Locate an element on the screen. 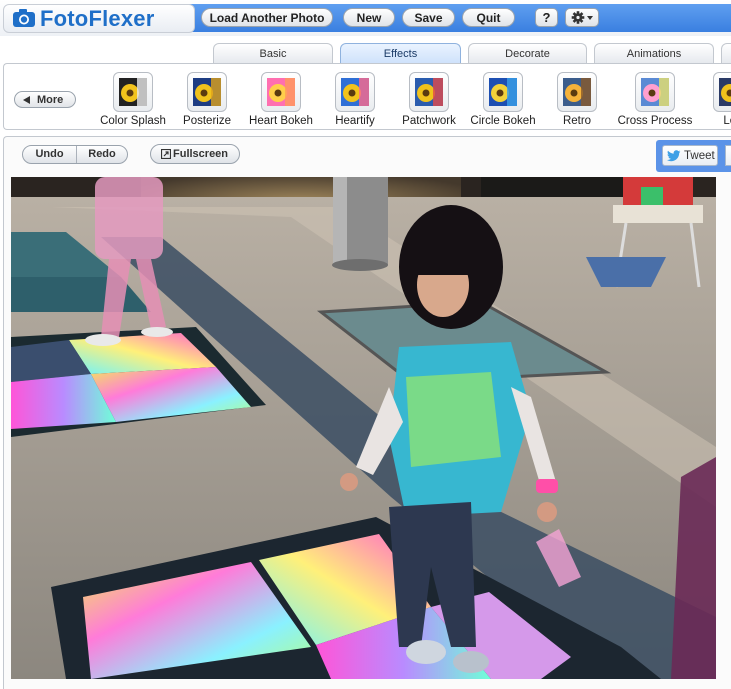 The height and width of the screenshot is (689, 731). save-button: Save is located at coordinates (428, 17).